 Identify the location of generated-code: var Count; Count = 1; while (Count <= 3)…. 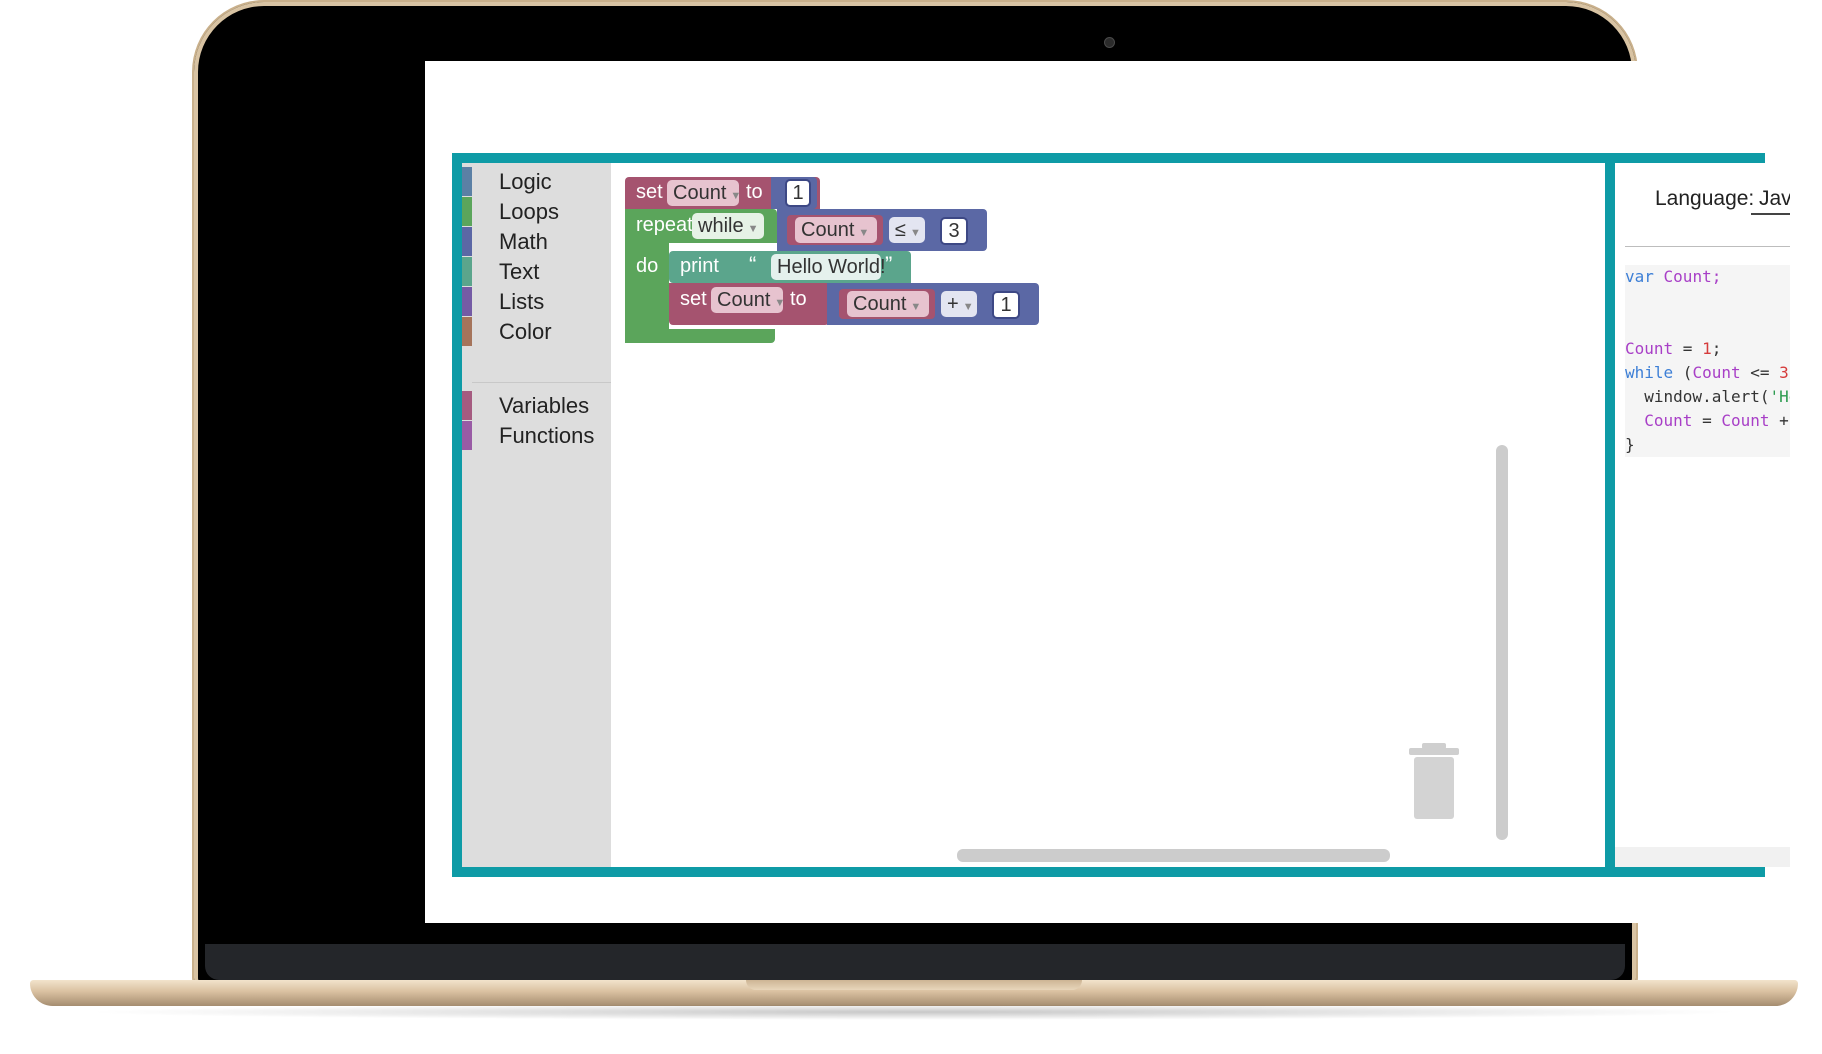
(1707, 361).